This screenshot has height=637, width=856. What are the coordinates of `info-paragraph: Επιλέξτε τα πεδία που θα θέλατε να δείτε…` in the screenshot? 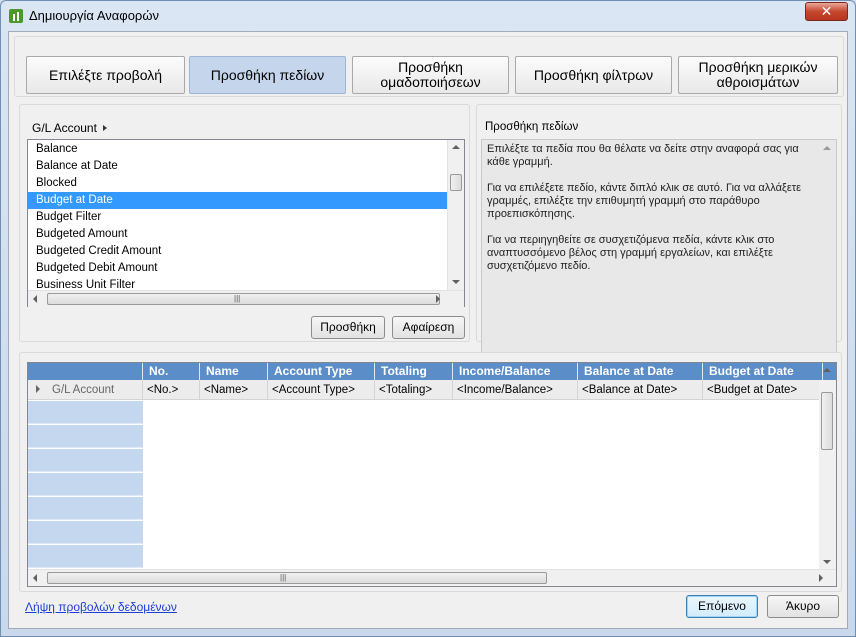 It's located at (643, 155).